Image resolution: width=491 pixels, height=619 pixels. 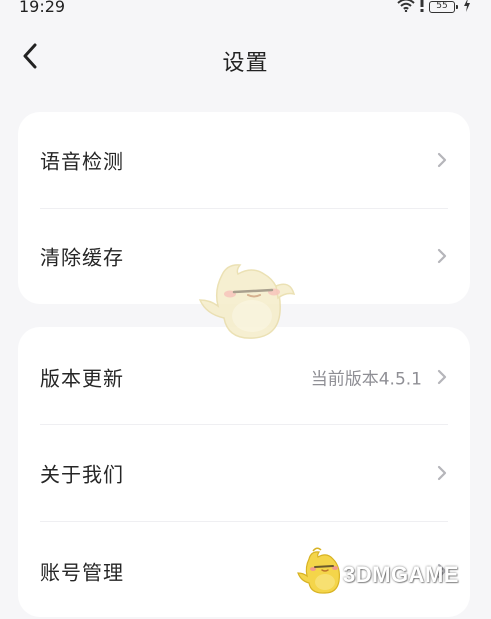 I want to click on clear-cache-label: 清除缓存, so click(x=82, y=257).